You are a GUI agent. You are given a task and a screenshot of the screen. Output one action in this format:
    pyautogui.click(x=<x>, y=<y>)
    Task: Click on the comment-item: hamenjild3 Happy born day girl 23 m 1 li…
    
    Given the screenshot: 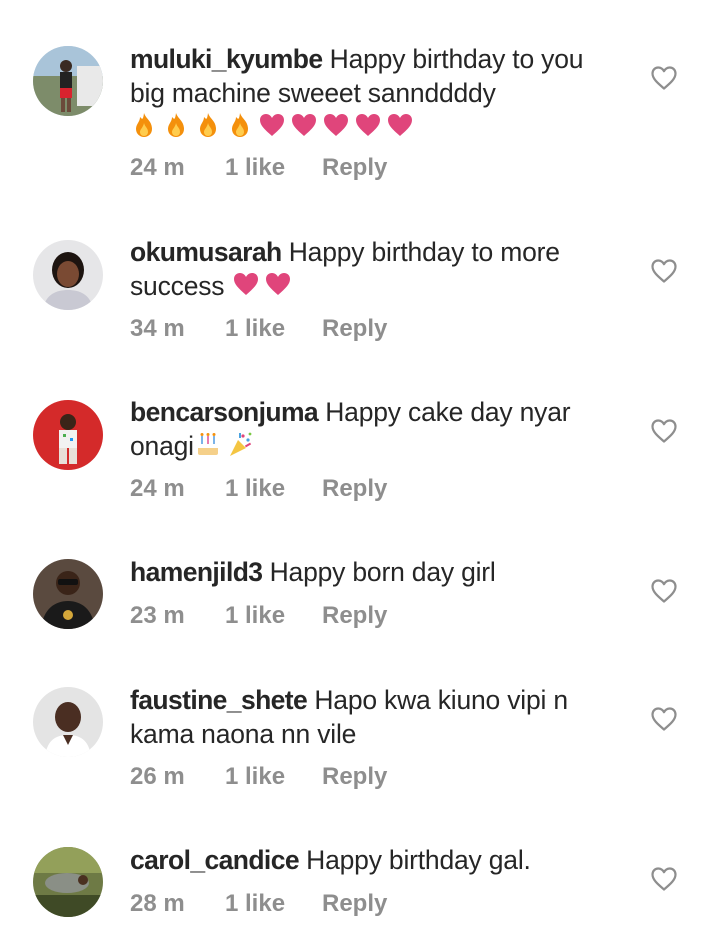 What is the action you would take?
    pyautogui.click(x=360, y=585)
    